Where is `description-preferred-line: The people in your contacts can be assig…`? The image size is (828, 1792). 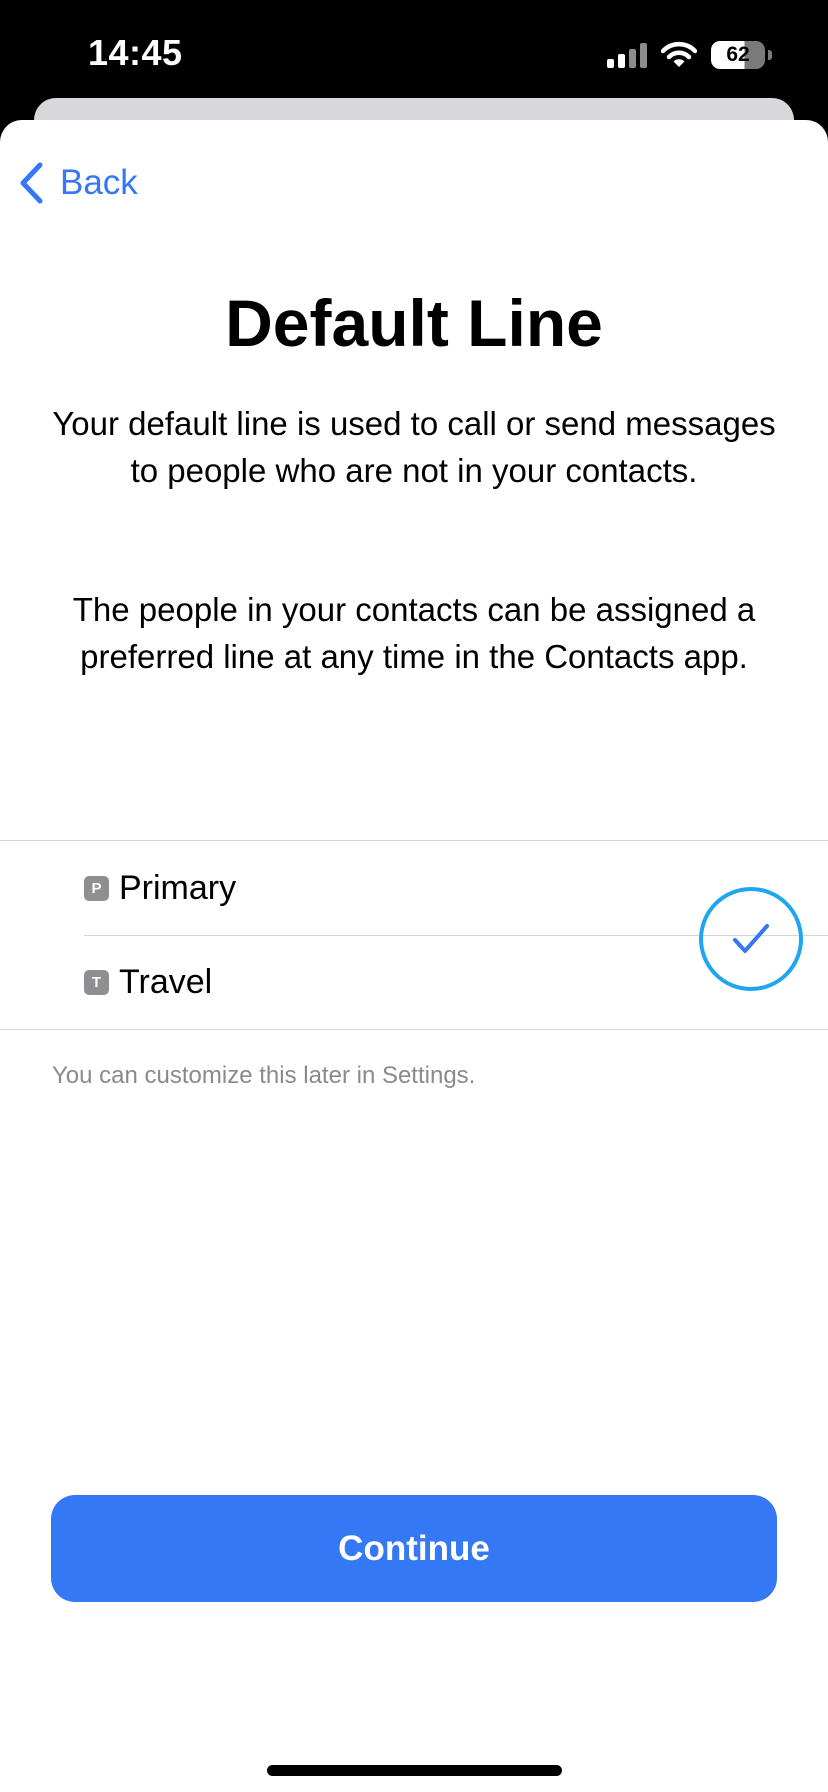
description-preferred-line: The people in your contacts can be assig… is located at coordinates (414, 633).